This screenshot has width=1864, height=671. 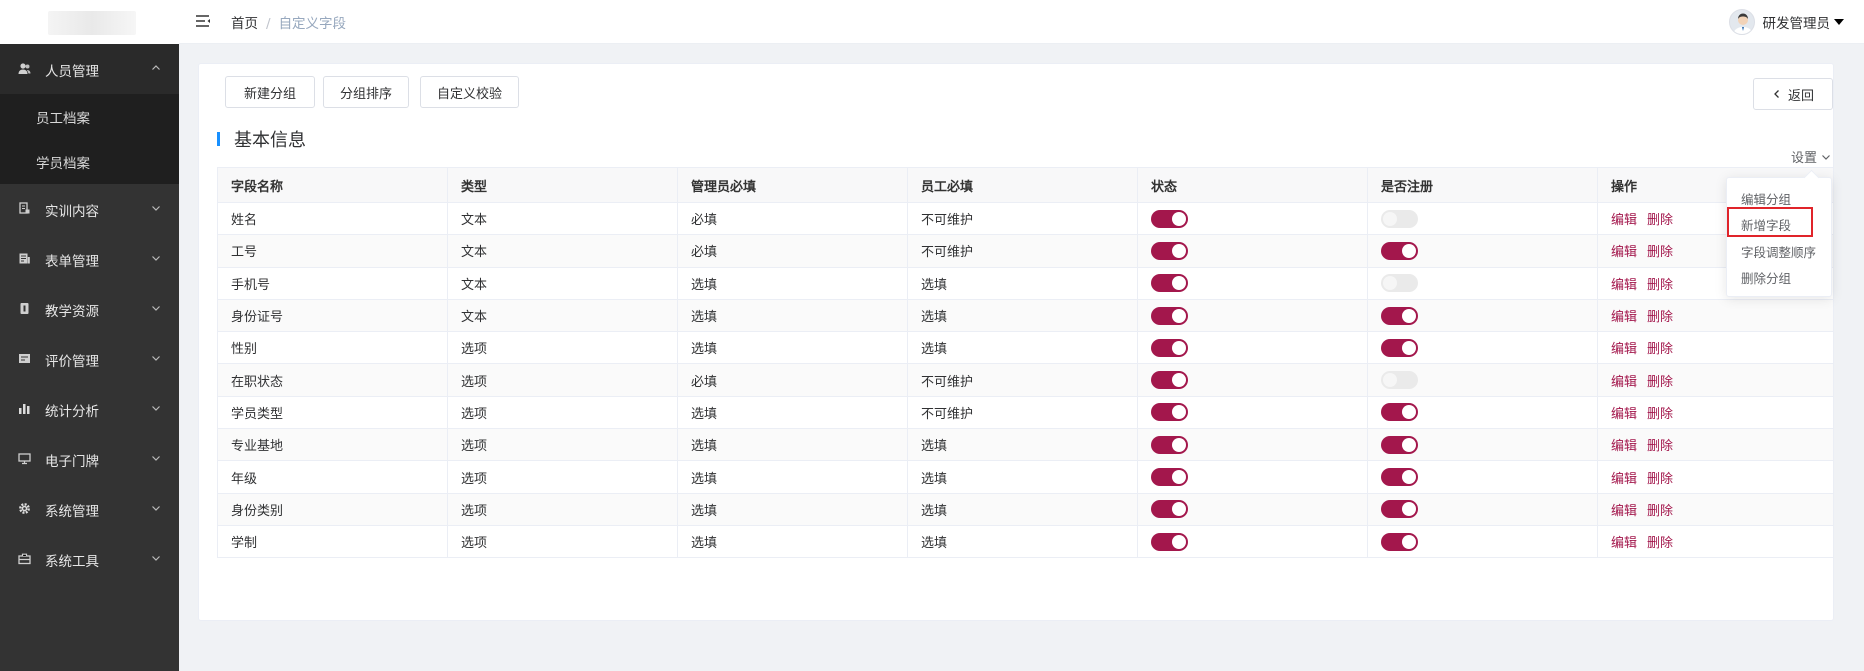 I want to click on breadcrumb-home: 首页, so click(x=244, y=24).